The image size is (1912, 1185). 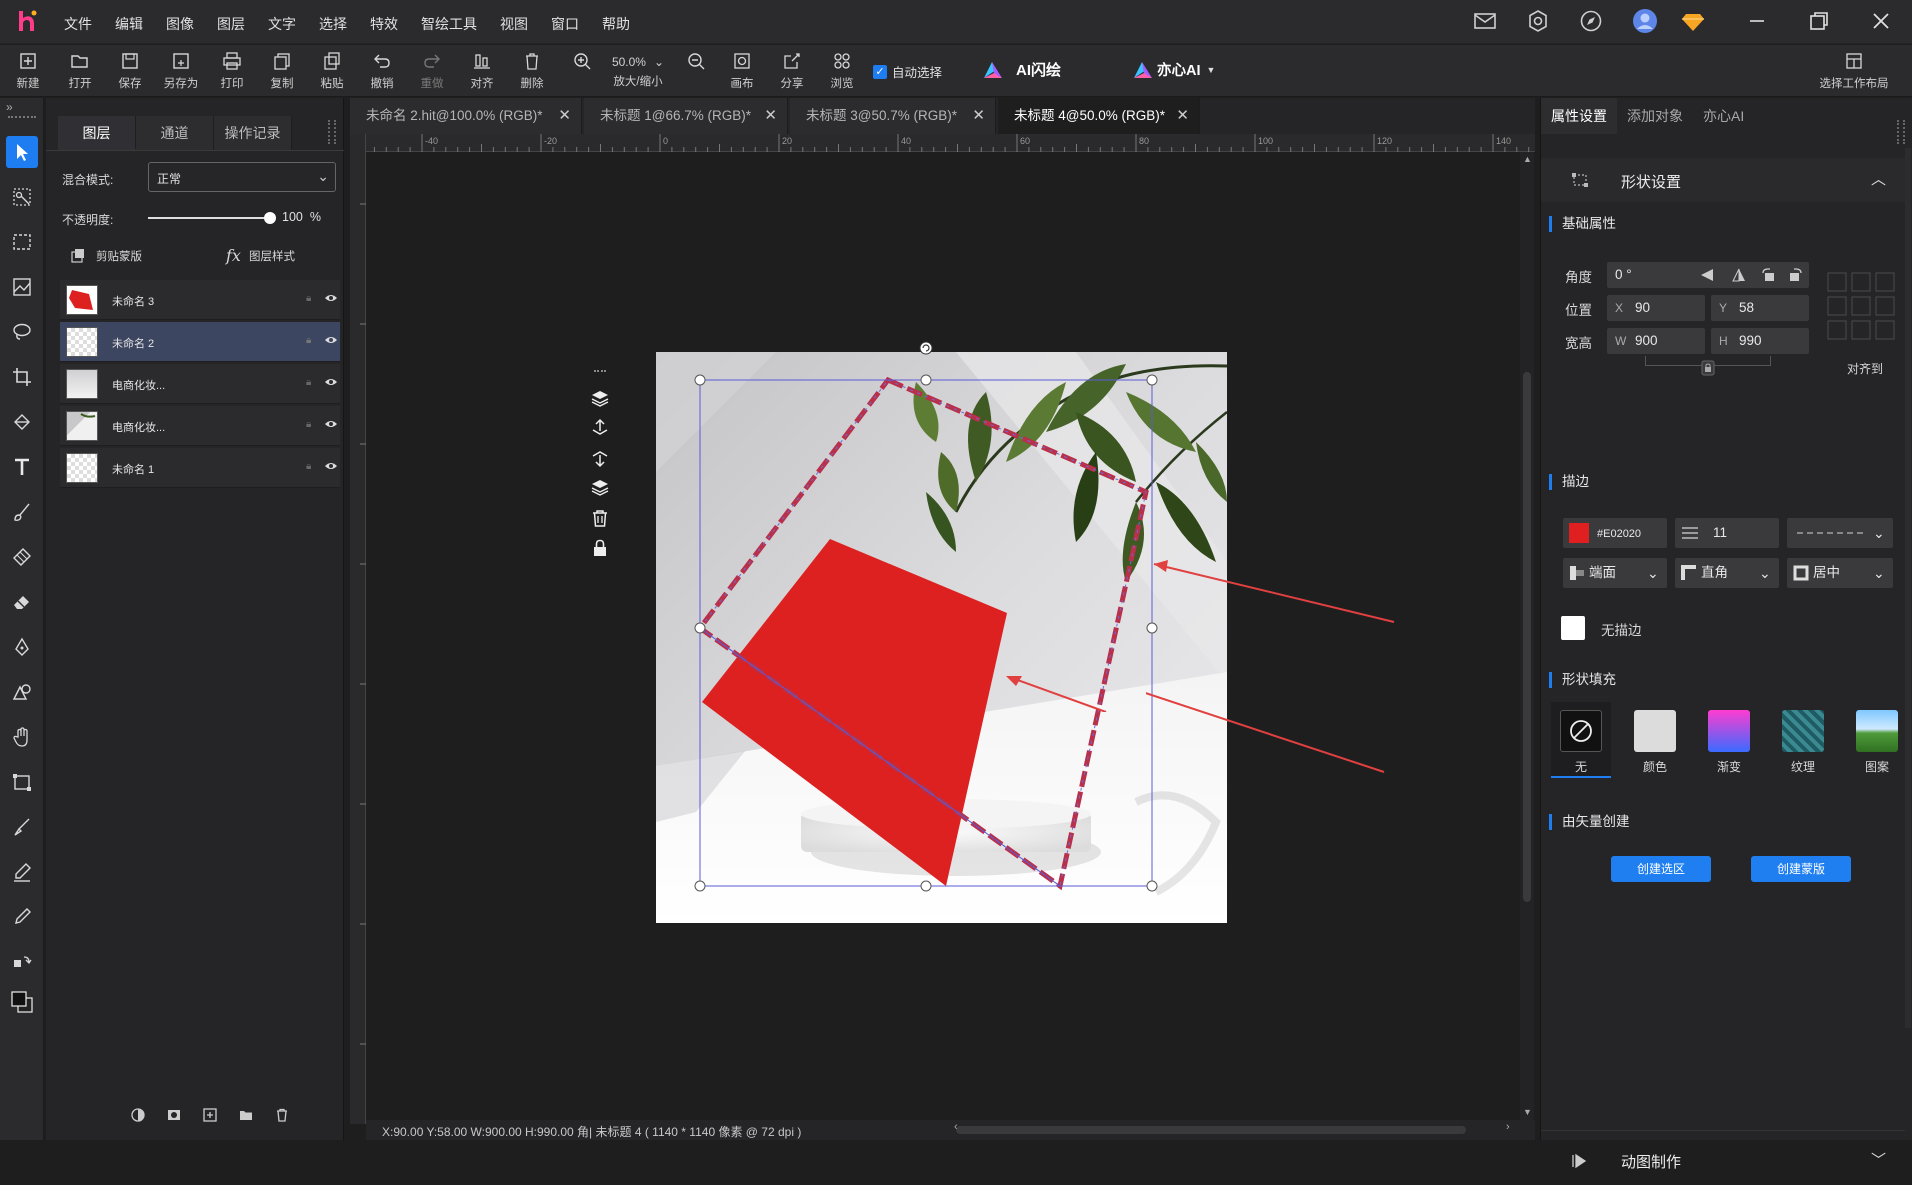 What do you see at coordinates (332, 71) in the screenshot?
I see `paste-button: 粘贴` at bounding box center [332, 71].